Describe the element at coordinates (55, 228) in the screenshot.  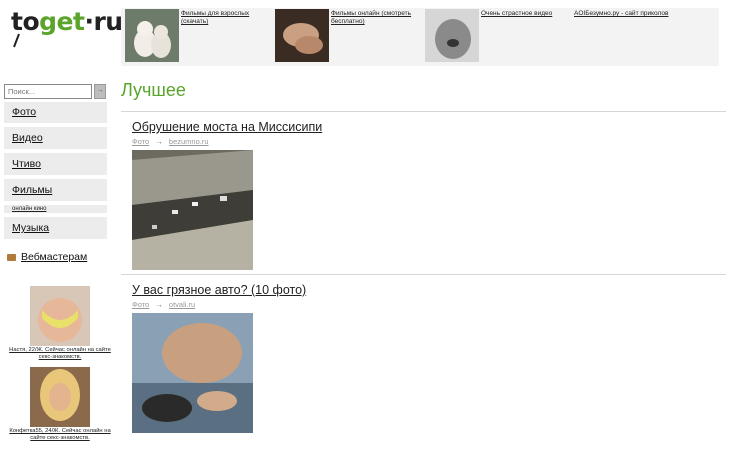
I see `sidebar-item-music: Музыка` at that location.